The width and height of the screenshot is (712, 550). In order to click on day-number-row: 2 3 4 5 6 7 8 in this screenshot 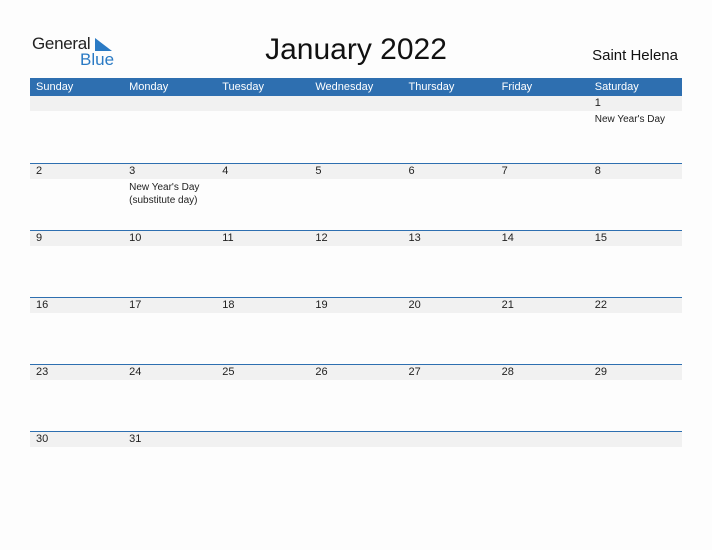, I will do `click(356, 171)`.